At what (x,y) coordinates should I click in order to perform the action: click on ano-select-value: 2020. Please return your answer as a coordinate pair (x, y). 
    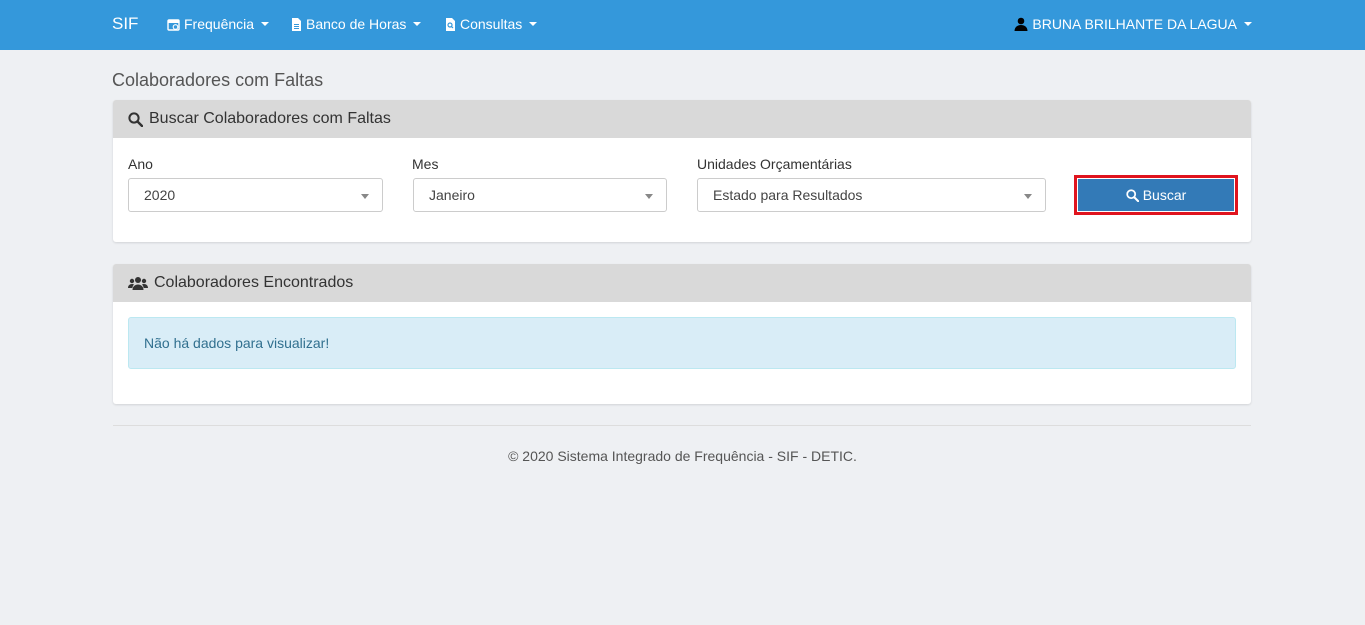
    Looking at the image, I should click on (160, 195).